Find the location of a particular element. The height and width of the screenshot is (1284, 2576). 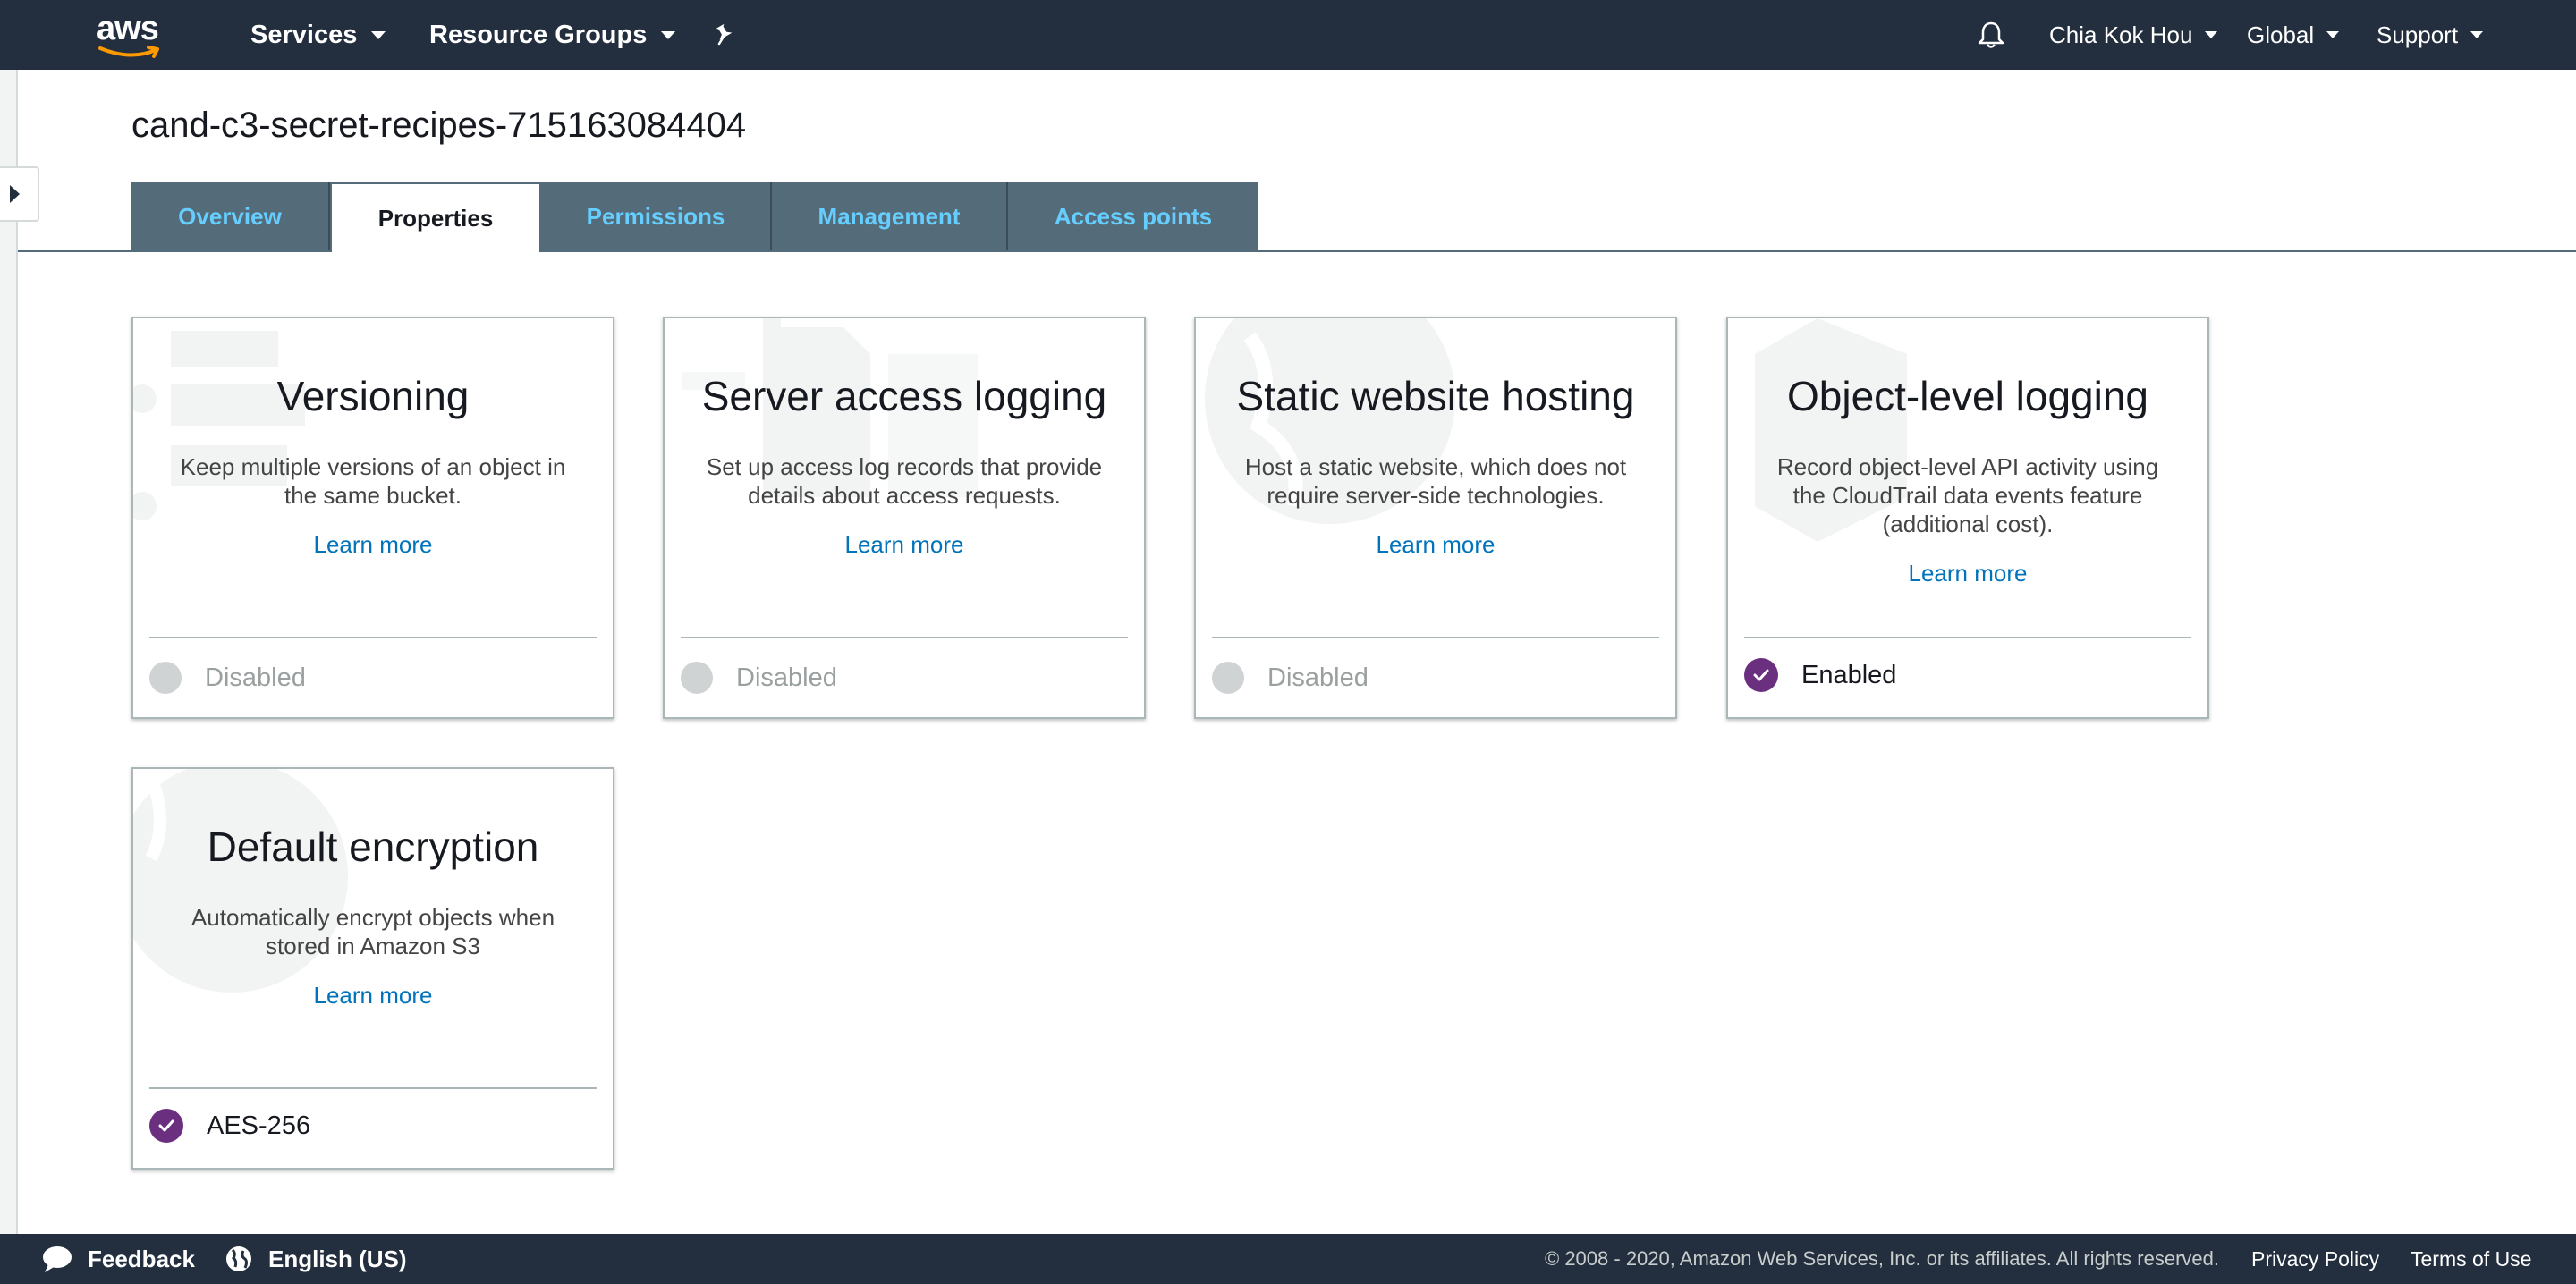

status-label: AES-256 is located at coordinates (259, 1125).